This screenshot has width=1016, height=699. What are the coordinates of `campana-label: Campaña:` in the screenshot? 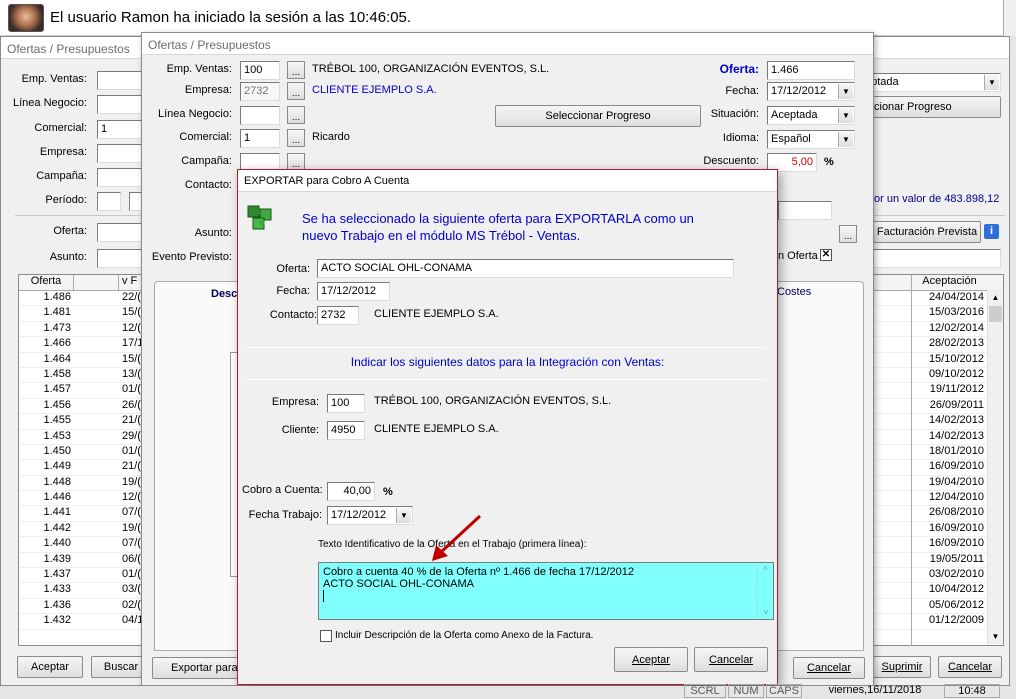 It's located at (61, 176).